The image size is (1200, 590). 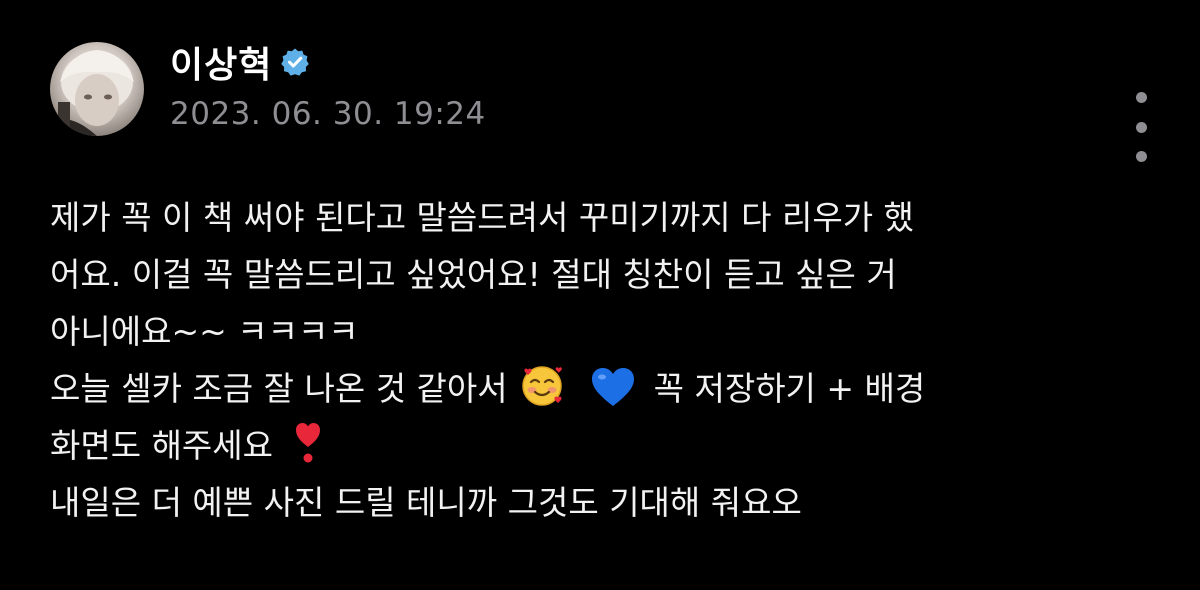 I want to click on avatar, so click(x=97, y=89).